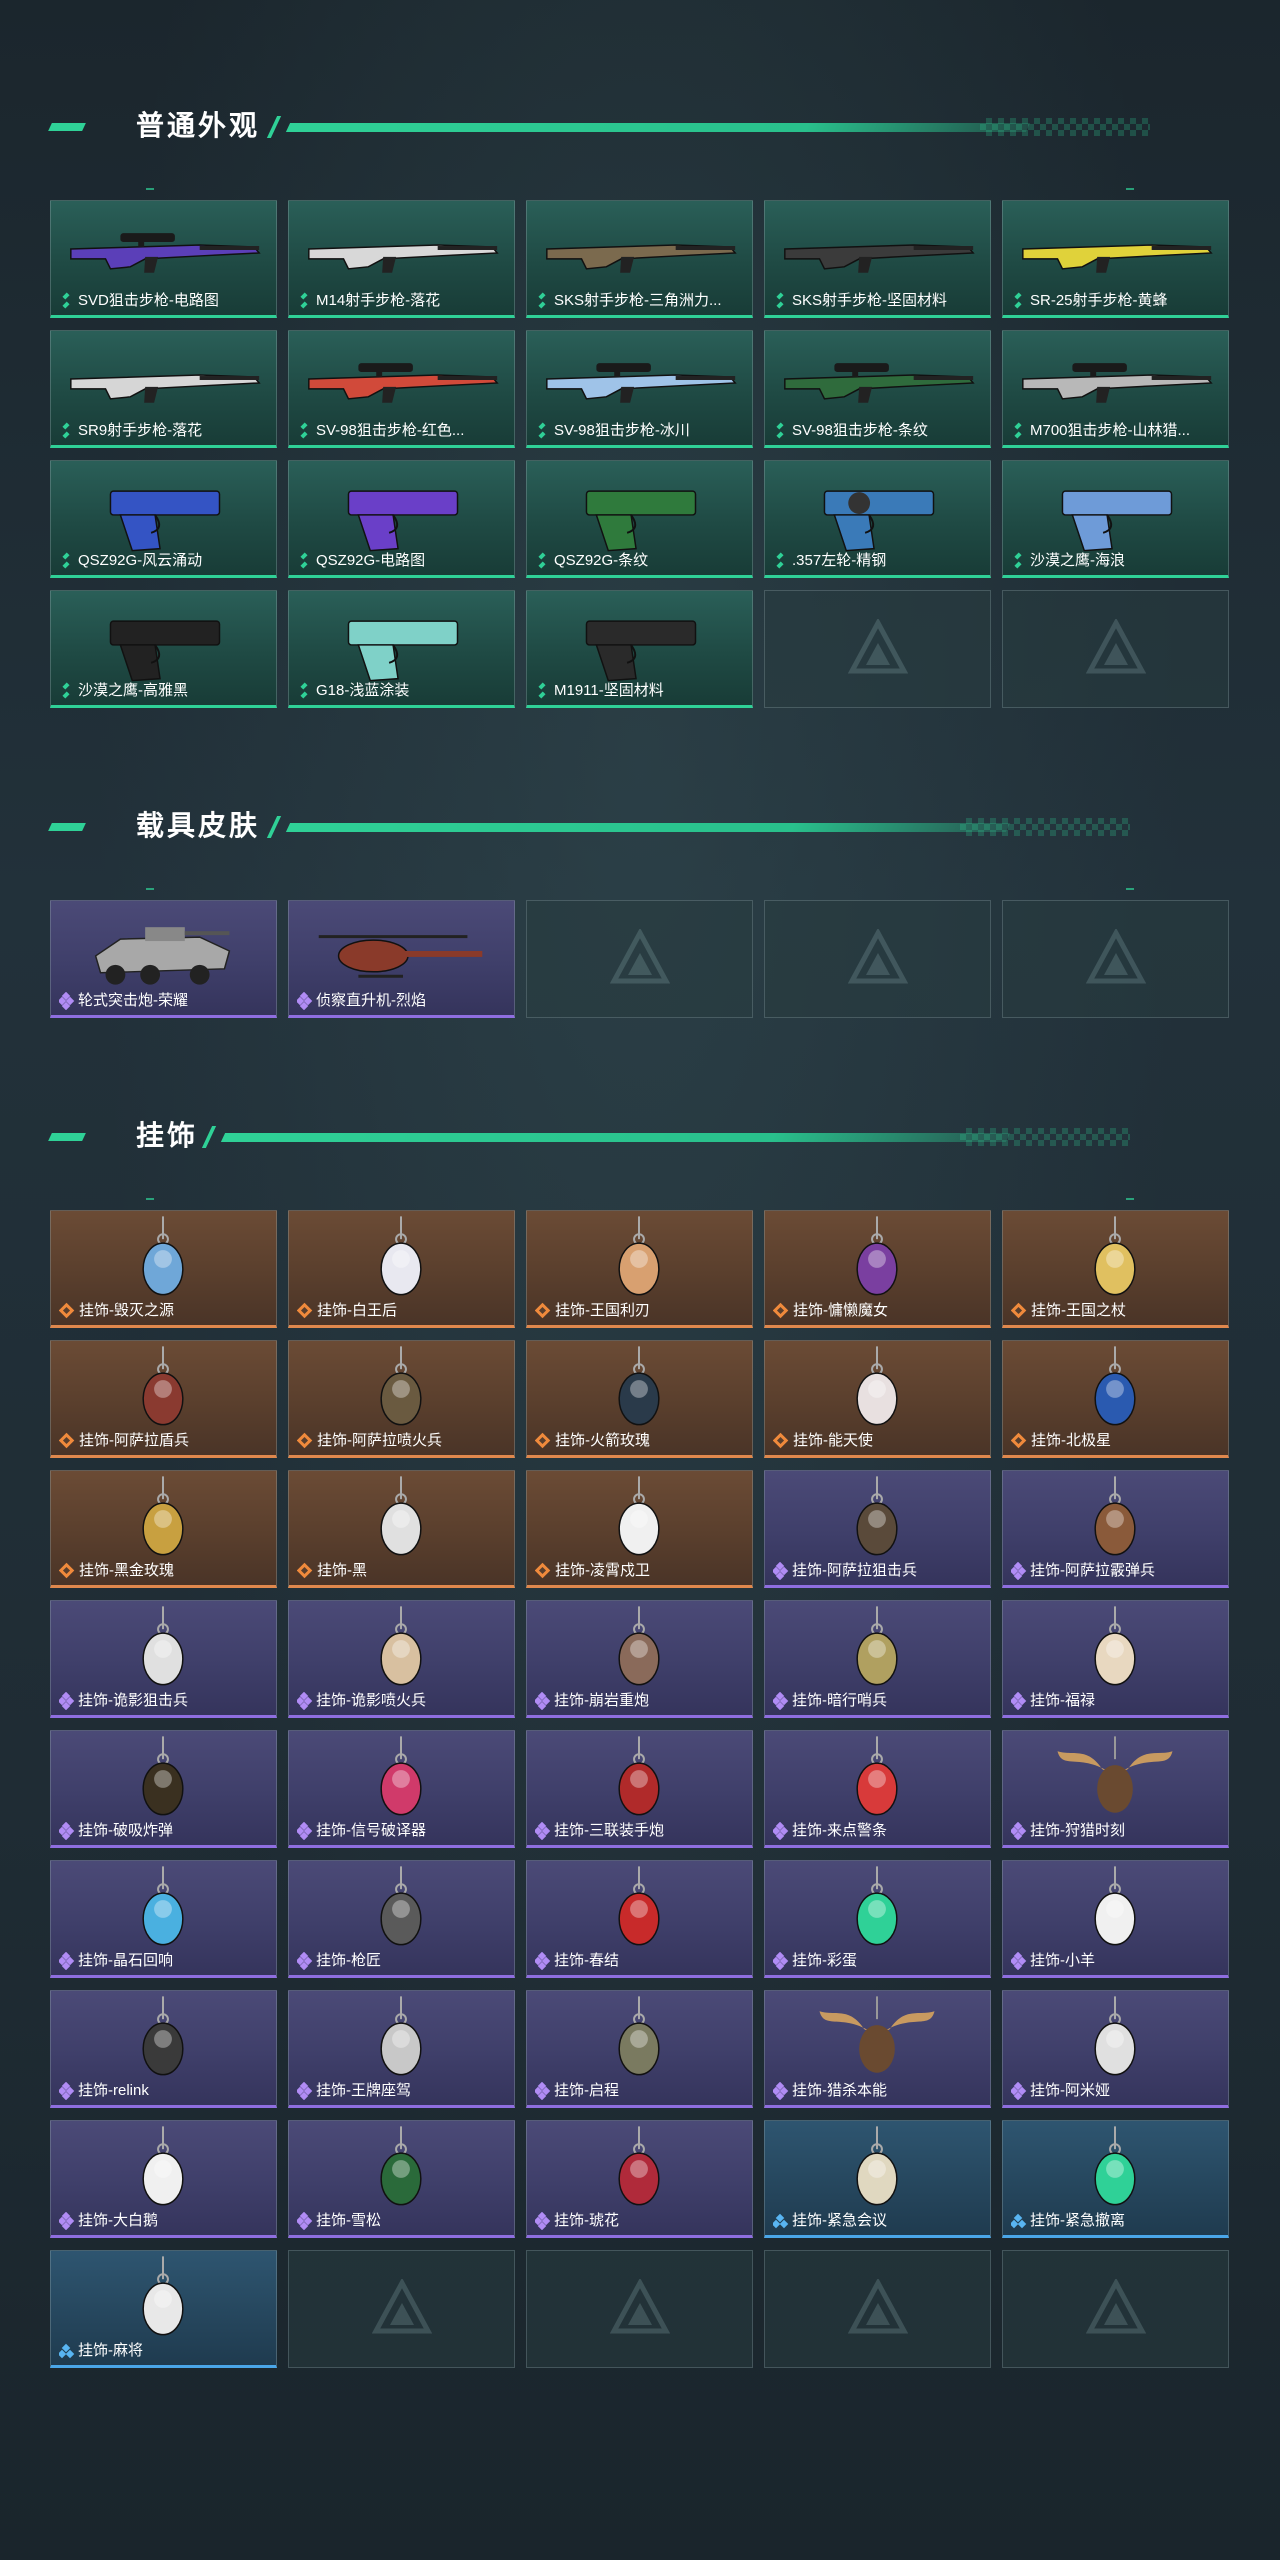  What do you see at coordinates (870, 300) in the screenshot?
I see `item-name: SKS射手步枪-坚固材料` at bounding box center [870, 300].